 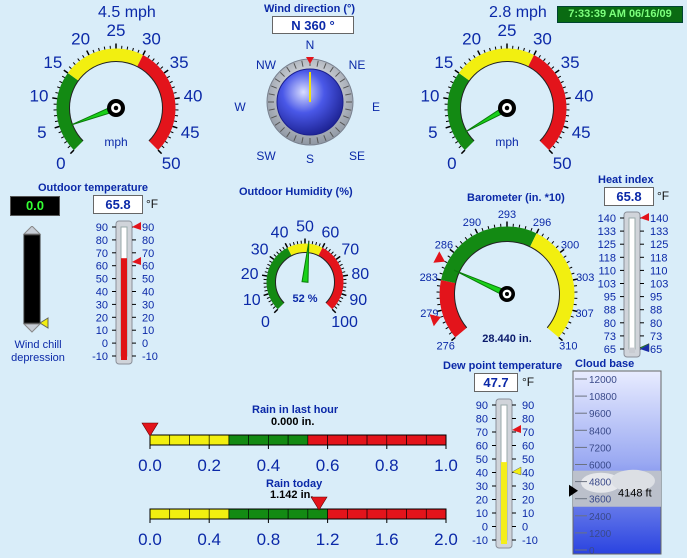 What do you see at coordinates (319, 503) in the screenshot?
I see `rain-pointer` at bounding box center [319, 503].